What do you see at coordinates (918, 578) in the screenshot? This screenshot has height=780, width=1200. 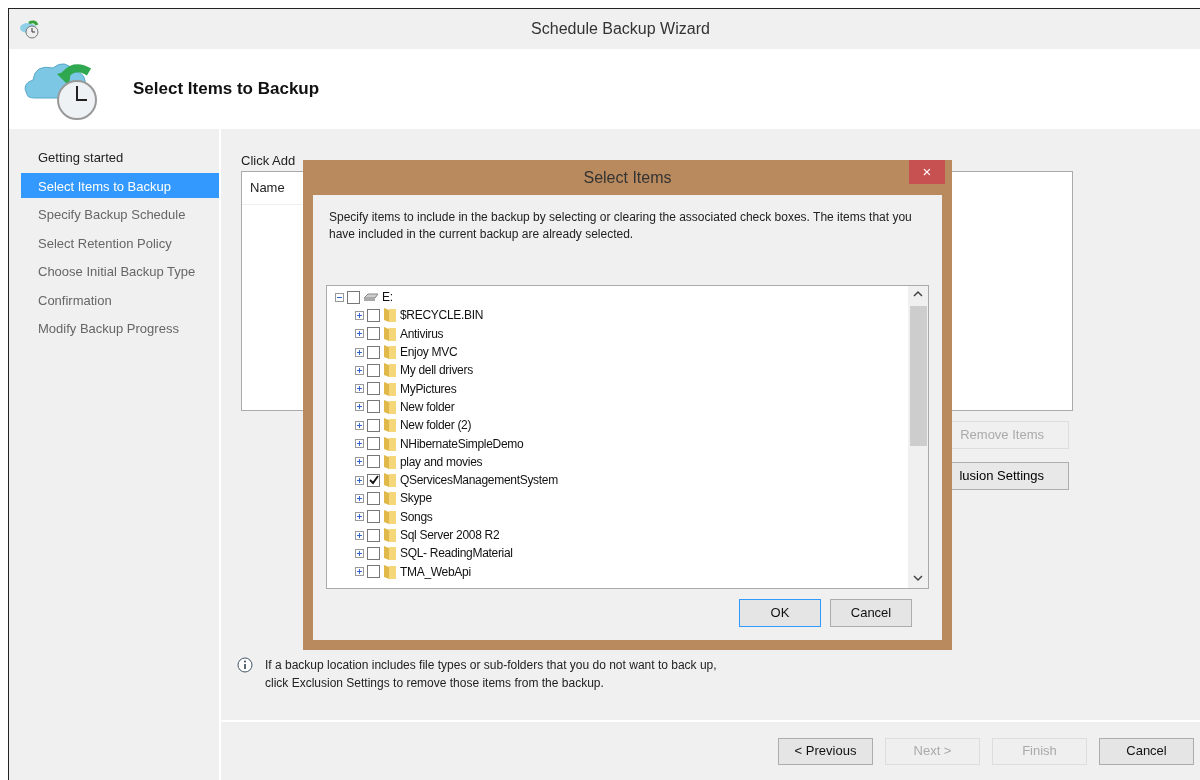 I see `scroll-down-icon` at bounding box center [918, 578].